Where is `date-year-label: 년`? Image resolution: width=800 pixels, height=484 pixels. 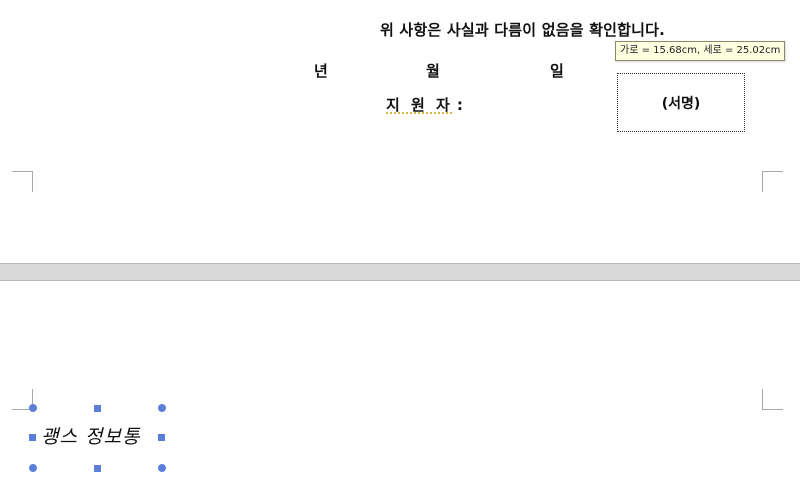
date-year-label: 년 is located at coordinates (321, 71).